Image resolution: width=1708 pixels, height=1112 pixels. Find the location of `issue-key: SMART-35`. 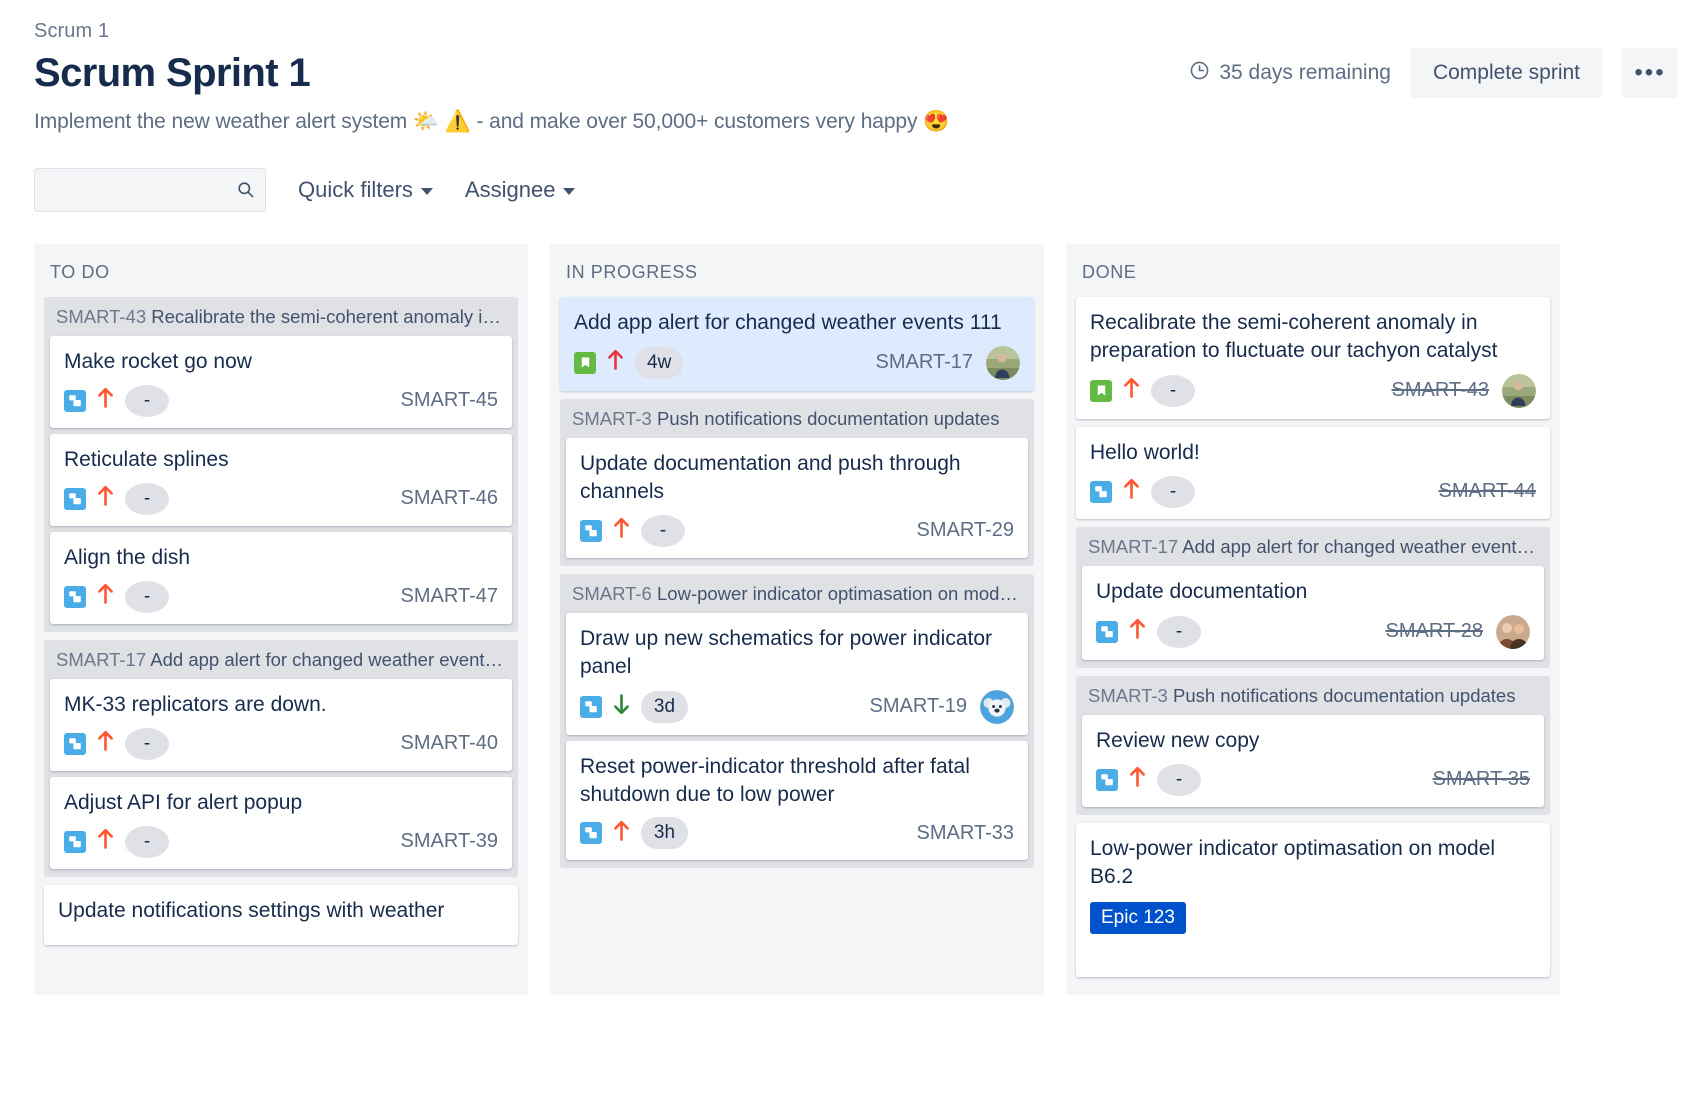

issue-key: SMART-35 is located at coordinates (1481, 779).